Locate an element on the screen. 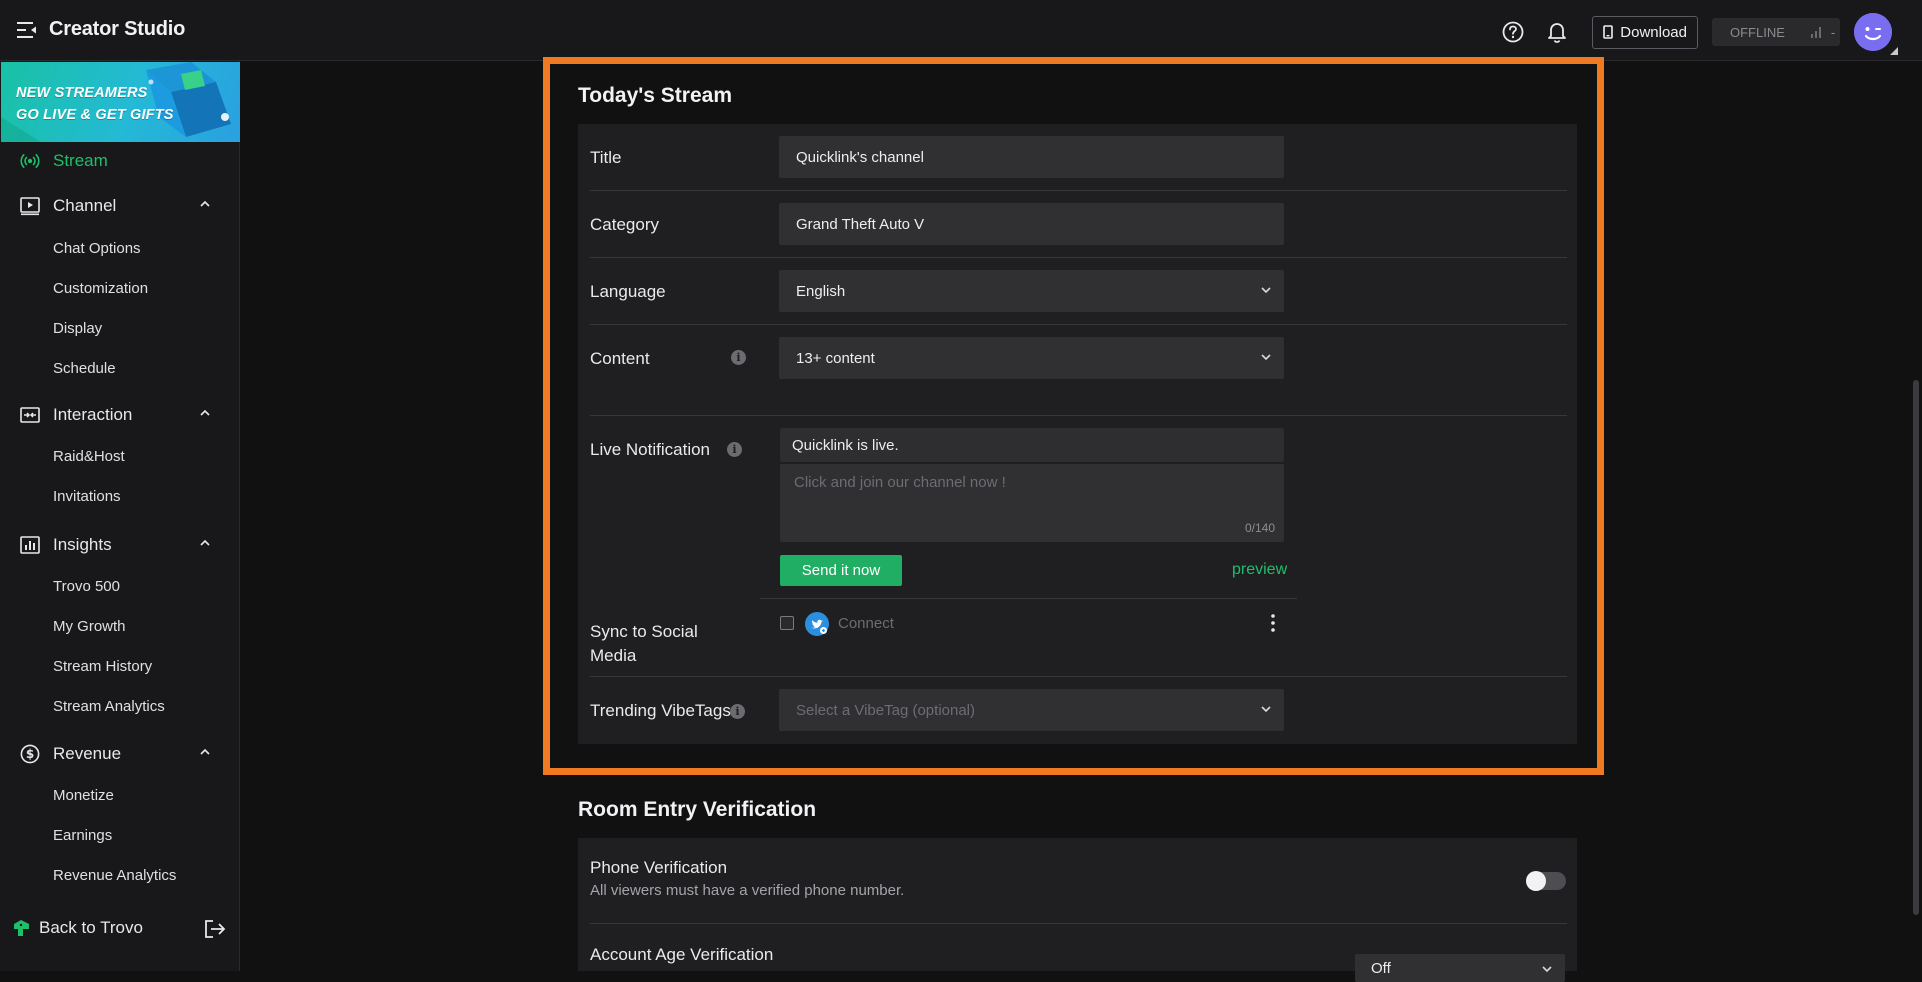 Image resolution: width=1922 pixels, height=982 pixels. download-button: Download is located at coordinates (1645, 32).